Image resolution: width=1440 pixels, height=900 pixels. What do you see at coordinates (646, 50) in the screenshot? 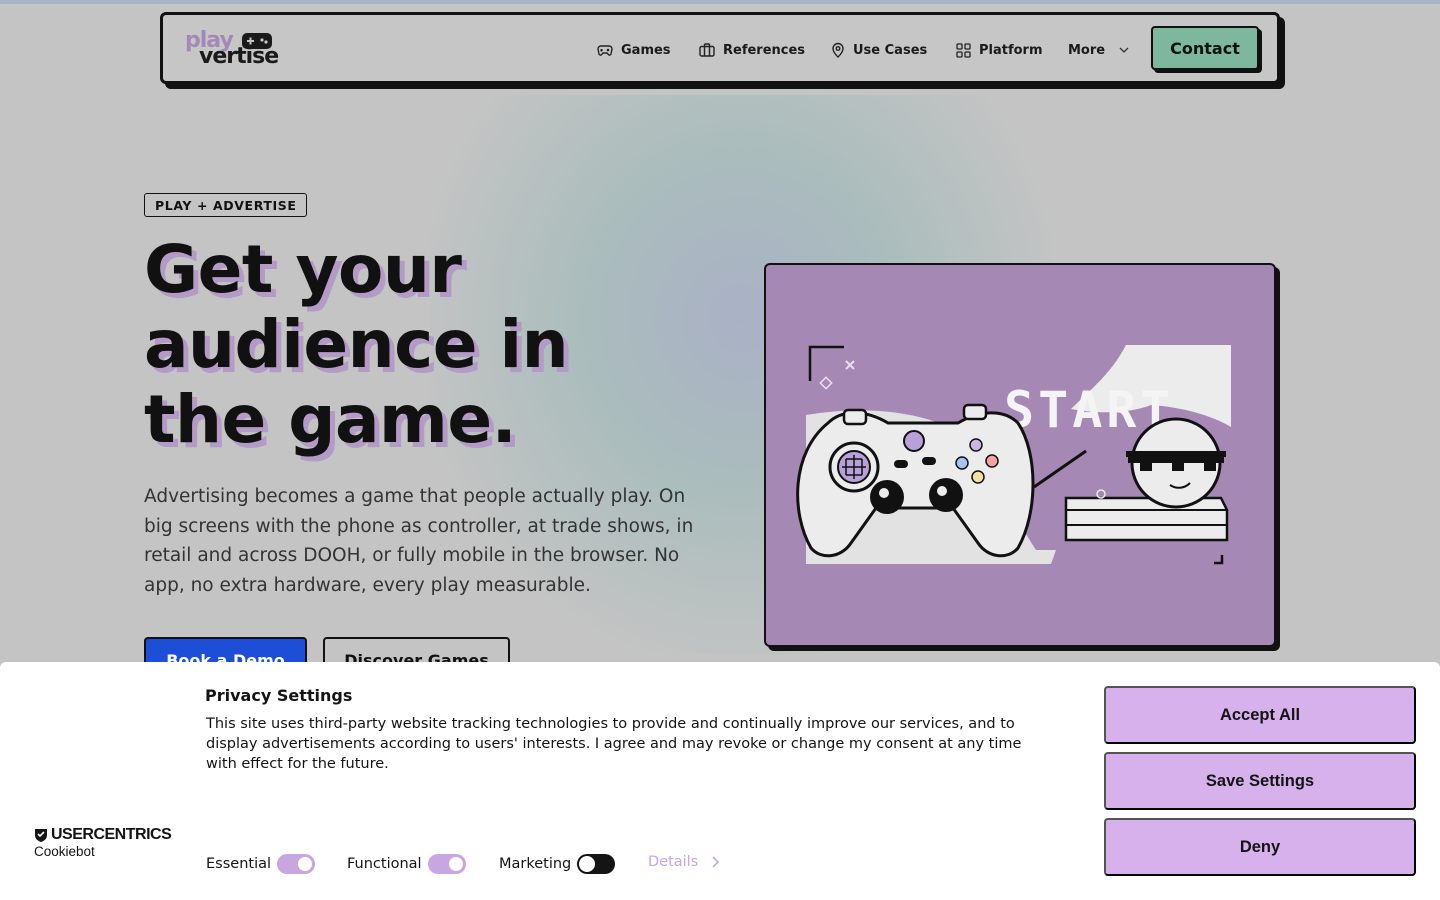
I see `nav-item-label: Games` at bounding box center [646, 50].